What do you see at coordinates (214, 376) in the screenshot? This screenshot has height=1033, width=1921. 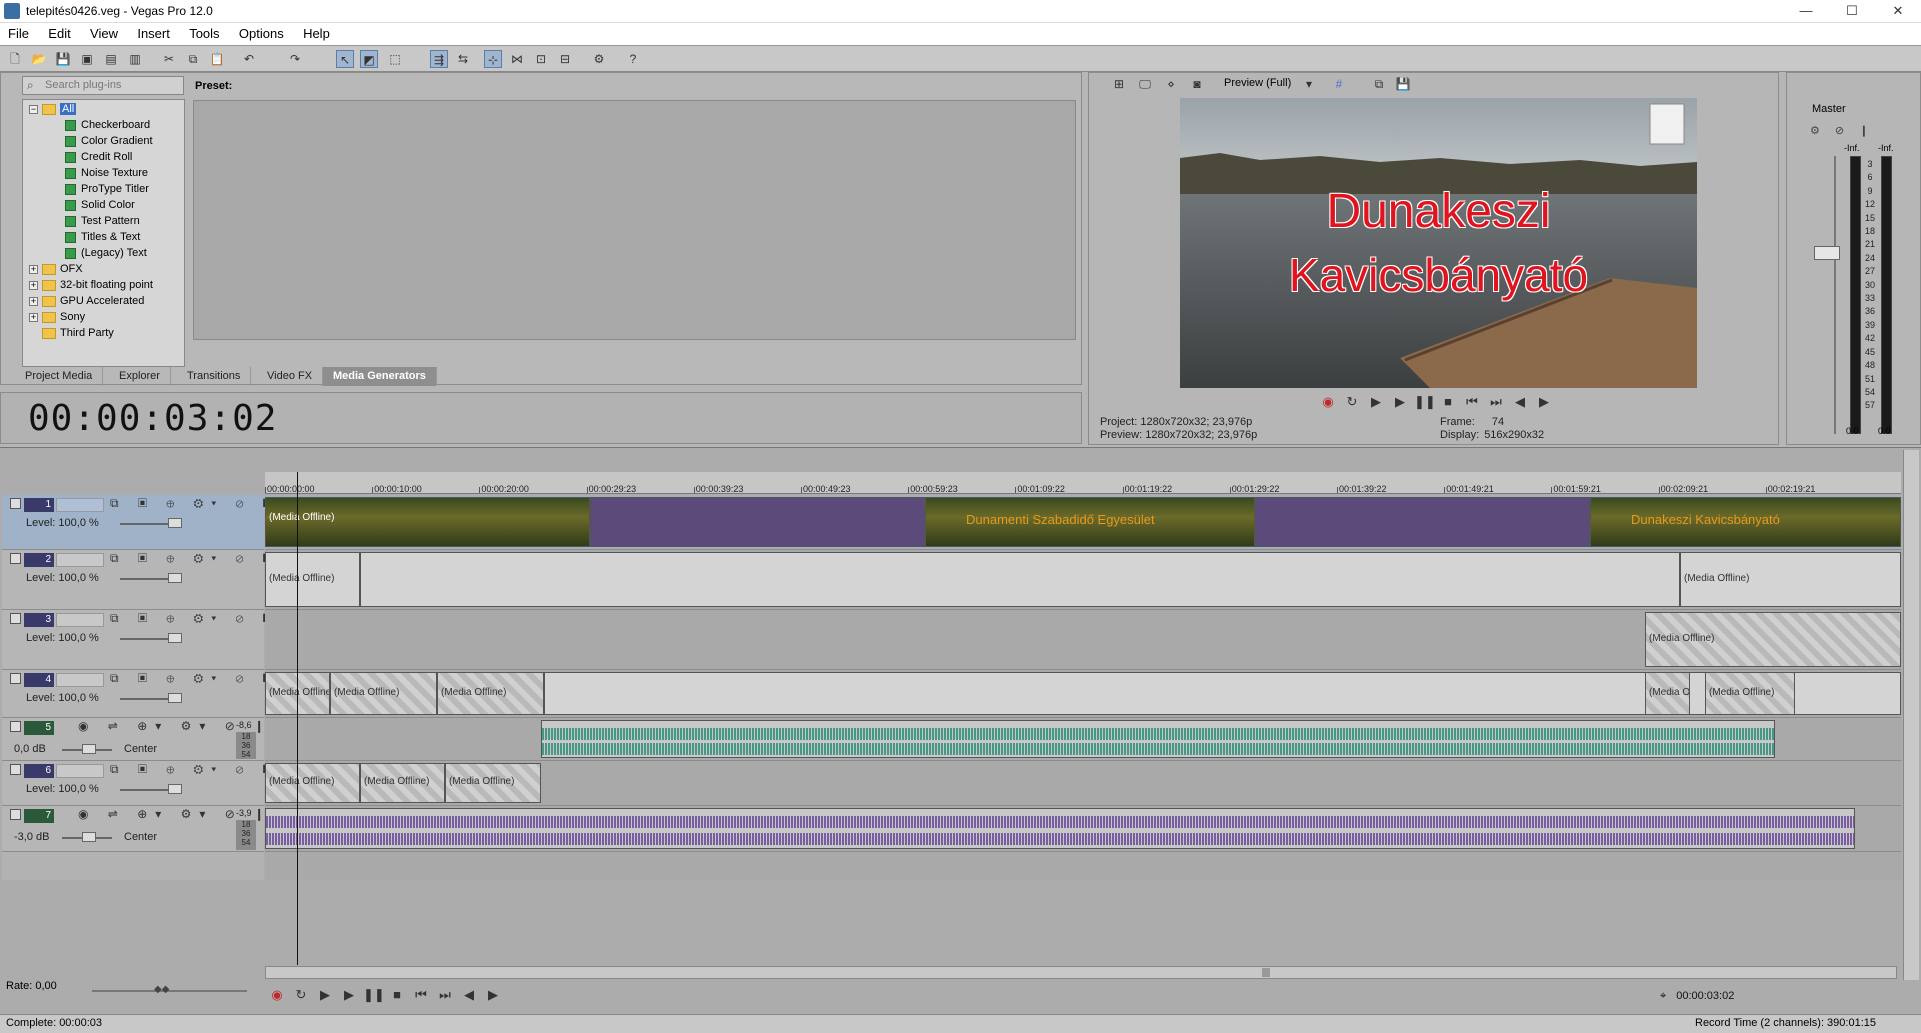 I see `tab-transitions: Transitions` at bounding box center [214, 376].